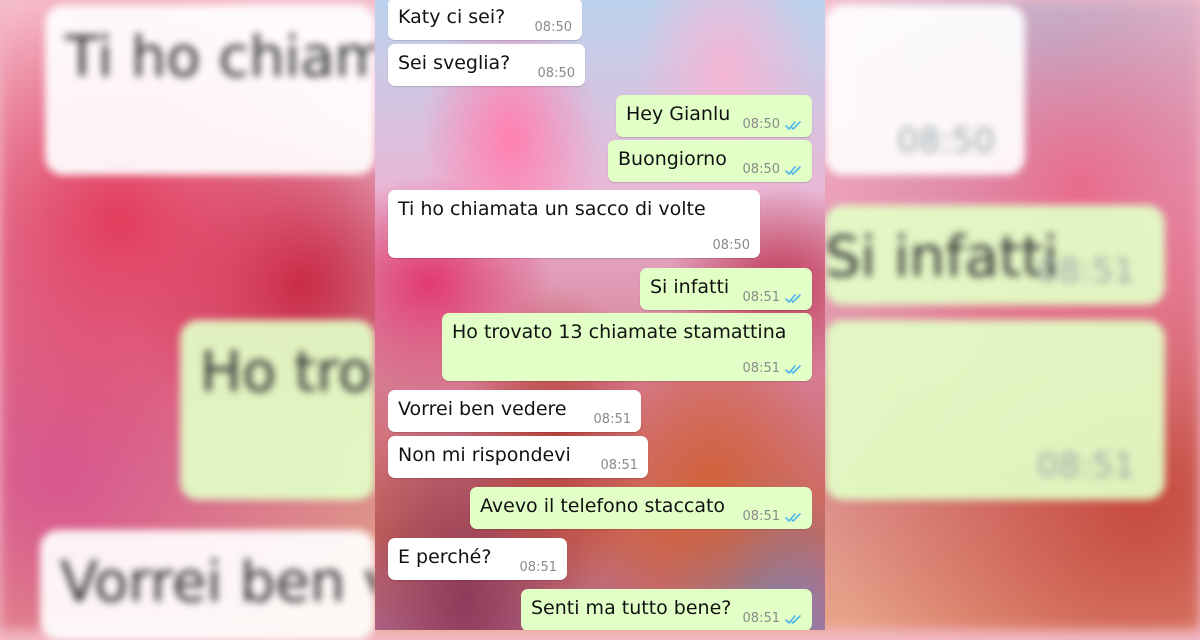 This screenshot has height=640, width=1200. Describe the element at coordinates (627, 347) in the screenshot. I see `message-outgoing: Ho trovato 13 chiamate stamattina 08:51` at that location.